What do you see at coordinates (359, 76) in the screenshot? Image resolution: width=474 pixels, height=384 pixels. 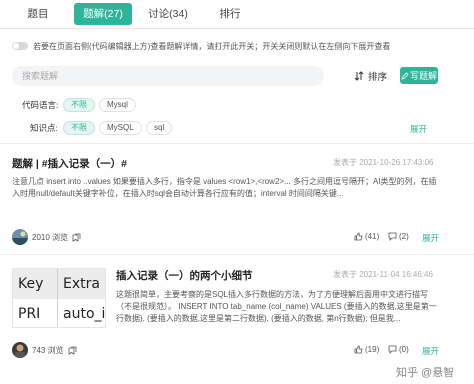 I see `sort-icon` at bounding box center [359, 76].